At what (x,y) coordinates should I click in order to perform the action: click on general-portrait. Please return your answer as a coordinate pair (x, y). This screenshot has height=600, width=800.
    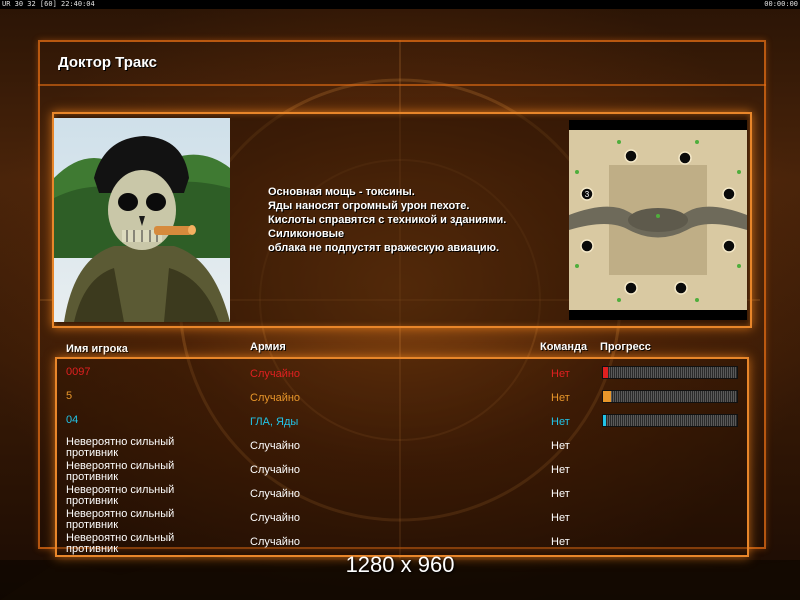
    Looking at the image, I should click on (142, 220).